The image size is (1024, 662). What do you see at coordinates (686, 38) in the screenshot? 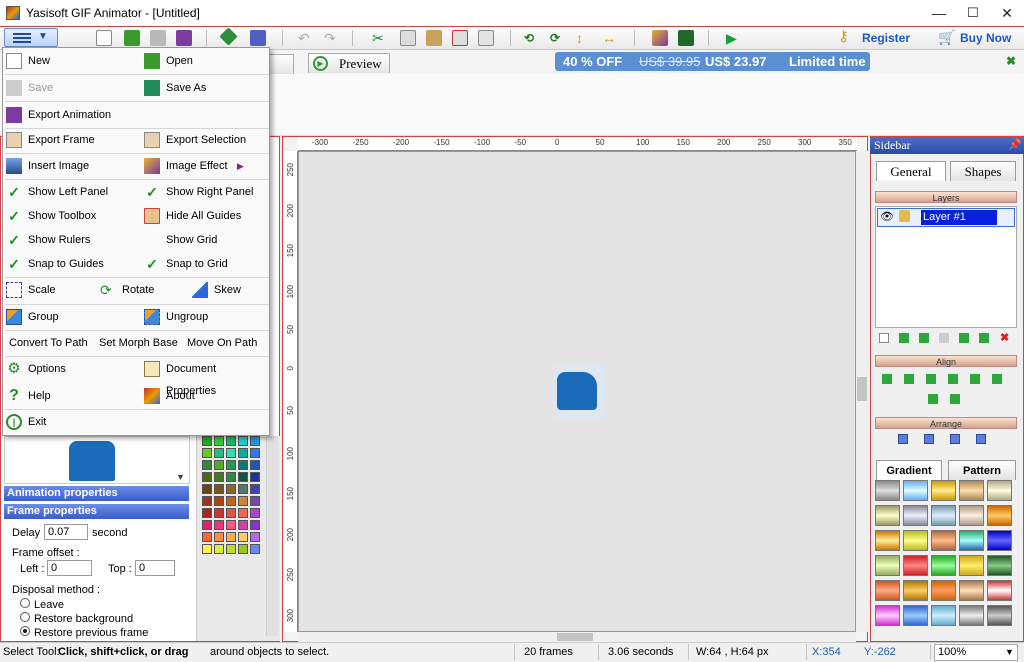
I see `video-icon` at bounding box center [686, 38].